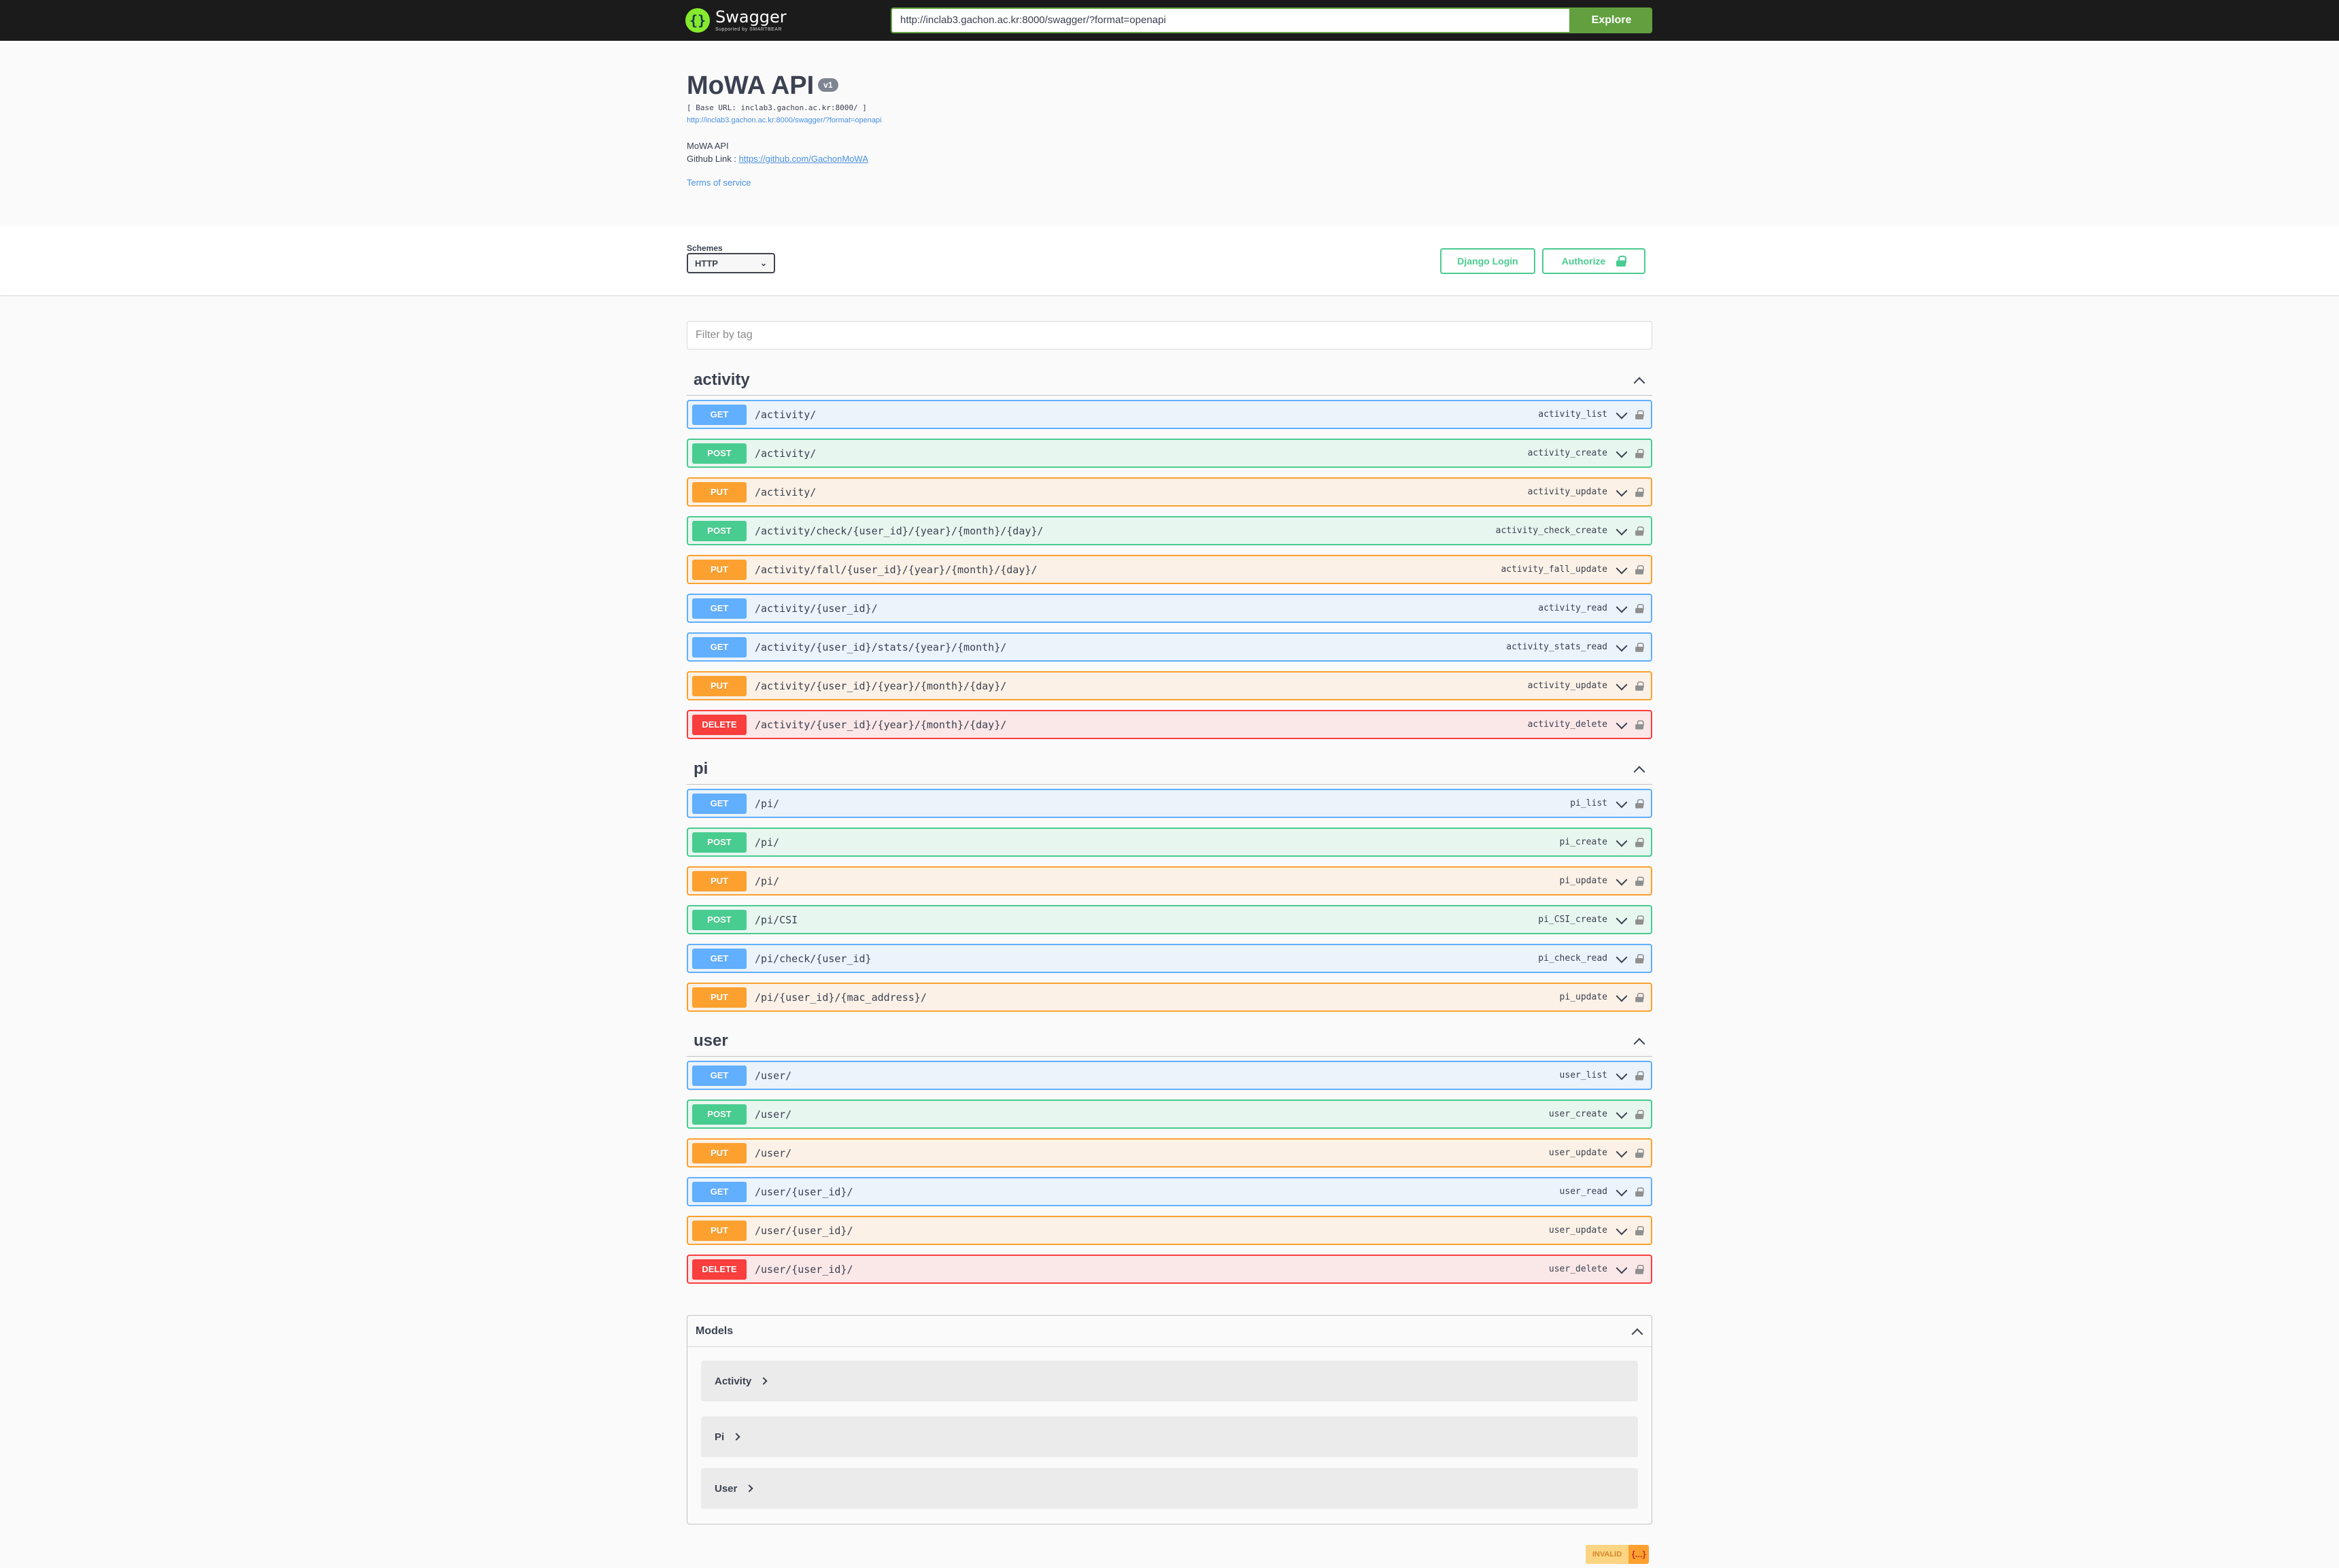 Image resolution: width=2339 pixels, height=1568 pixels. Describe the element at coordinates (1169, 997) in the screenshot. I see `operation-row: PUT/pi/{user_id}/{mac_address}/ pi_update` at that location.